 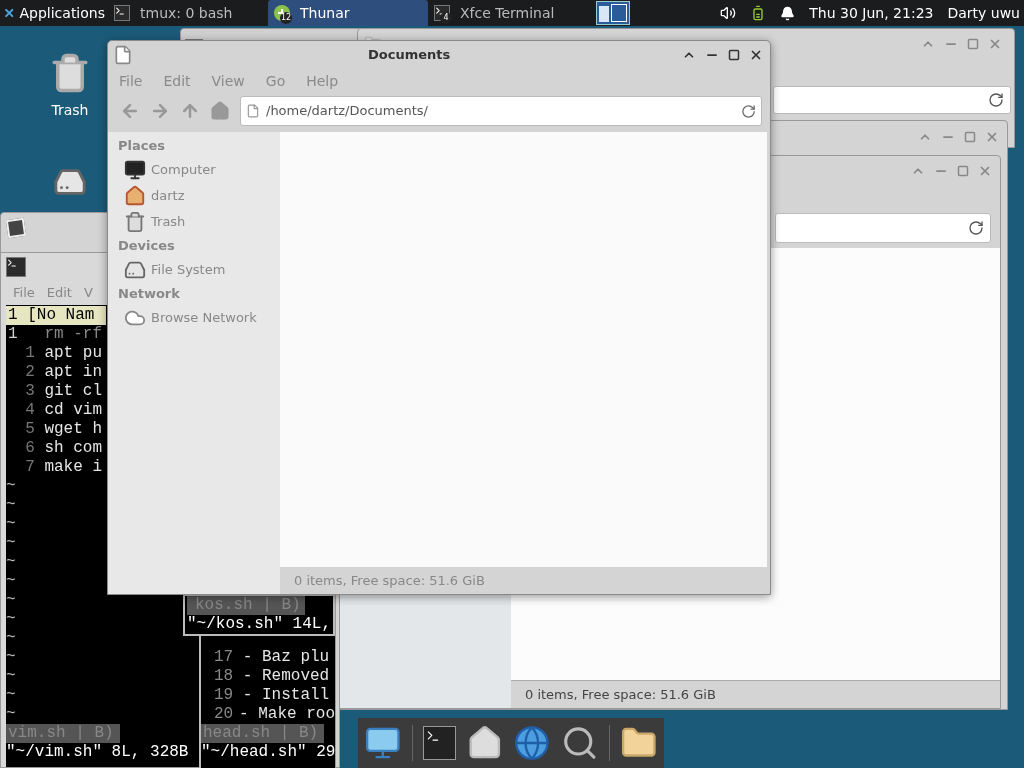 I want to click on taskbar-button: 12 Thunar, so click(x=348, y=13).